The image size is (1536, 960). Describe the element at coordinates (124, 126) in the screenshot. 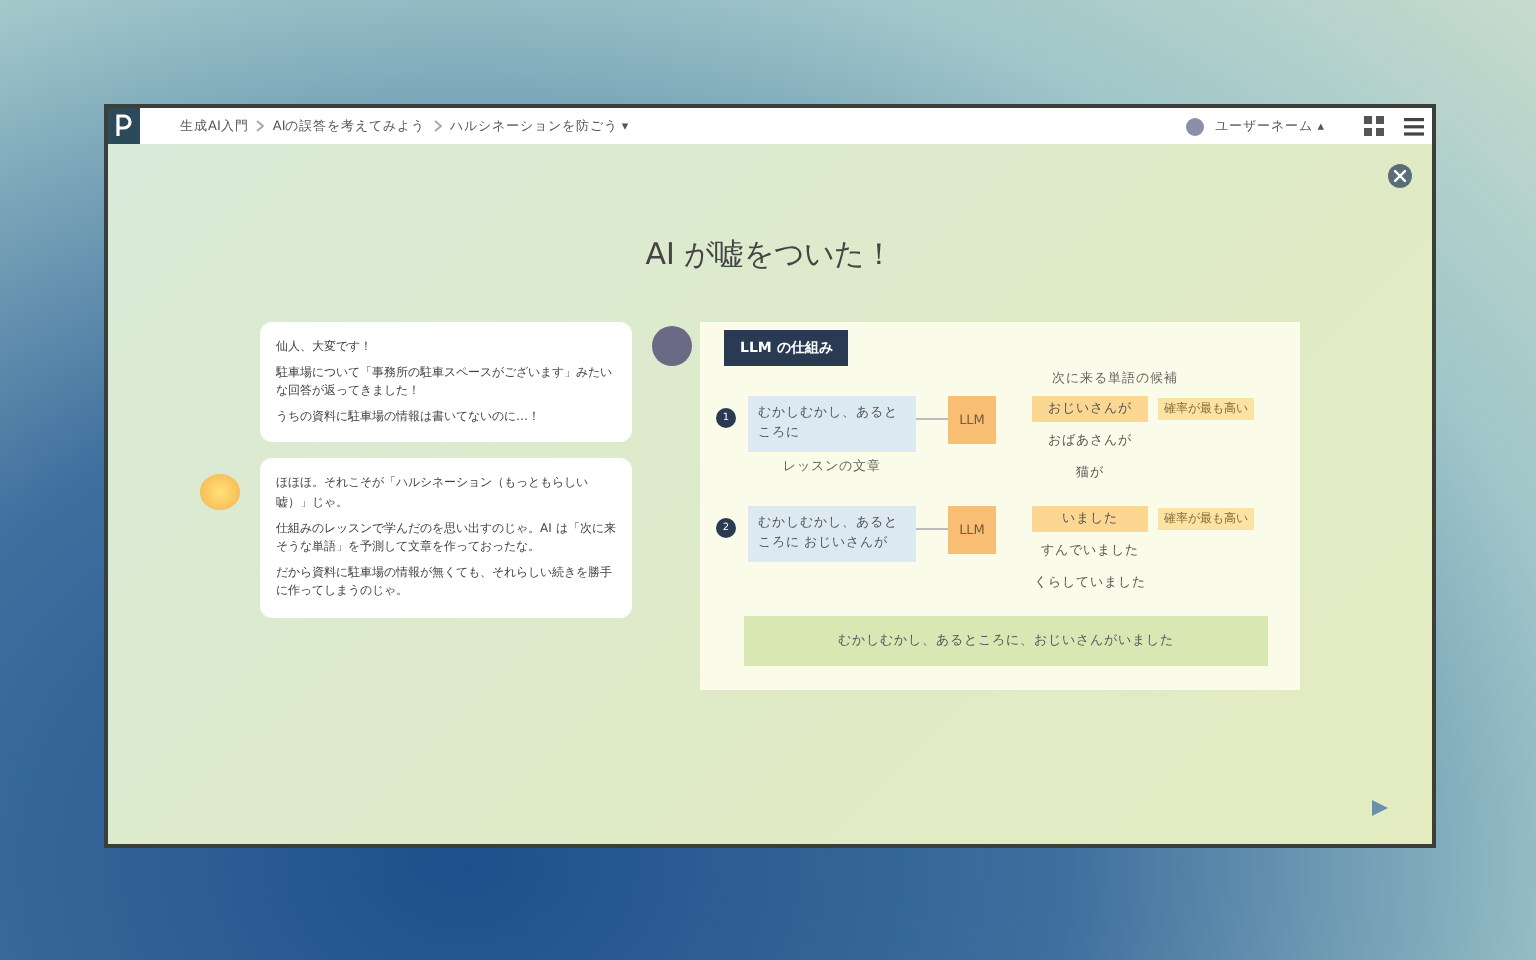

I see `logo-icon` at that location.